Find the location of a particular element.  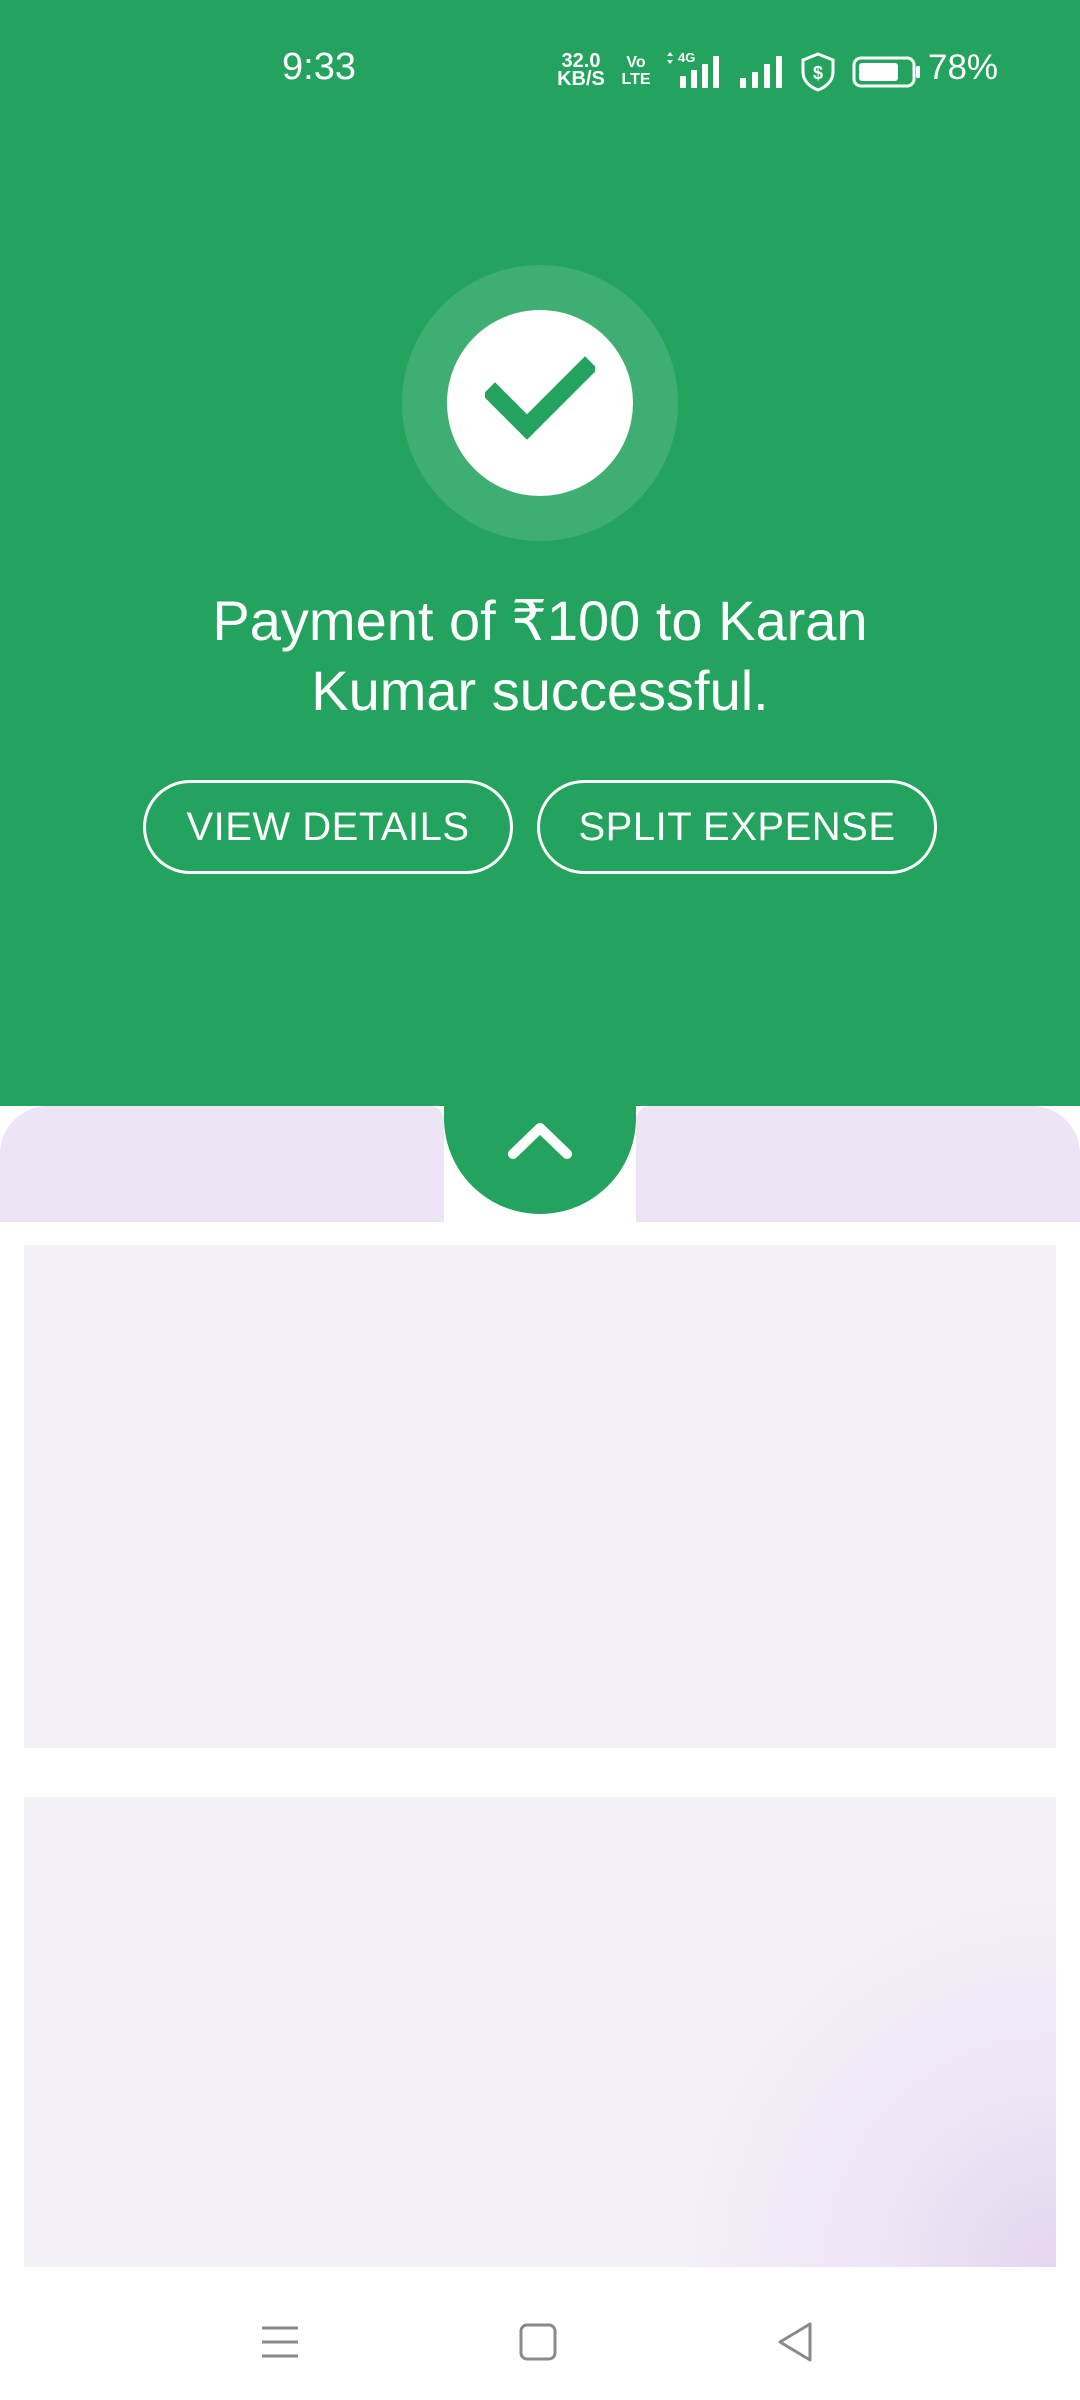

network-type-label: 4G is located at coordinates (686, 57).